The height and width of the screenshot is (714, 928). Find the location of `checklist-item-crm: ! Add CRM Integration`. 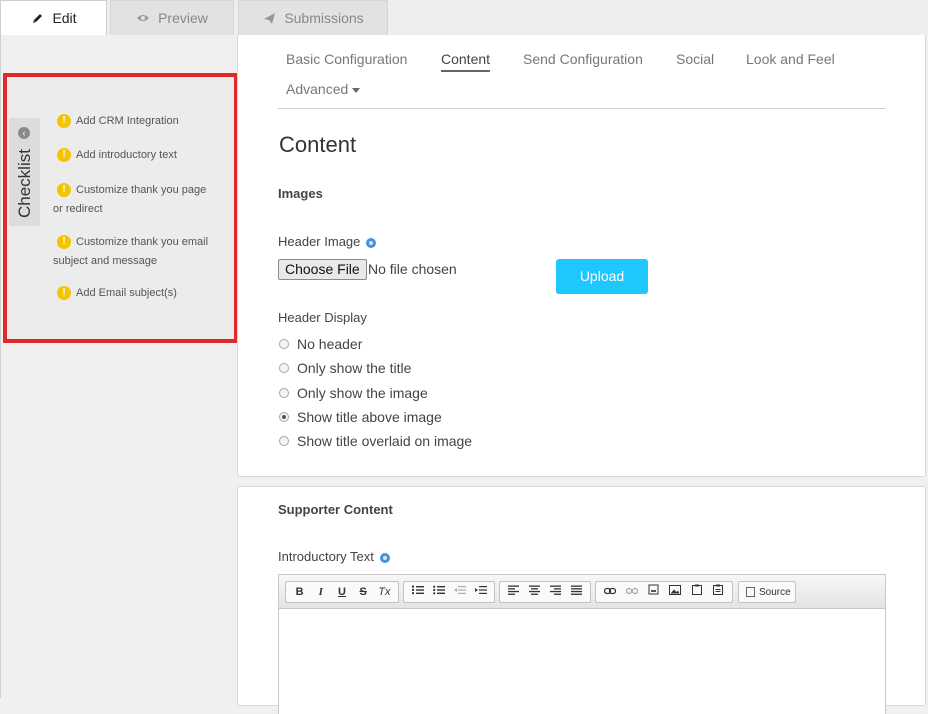

checklist-item-crm: ! Add CRM Integration is located at coordinates (133, 121).